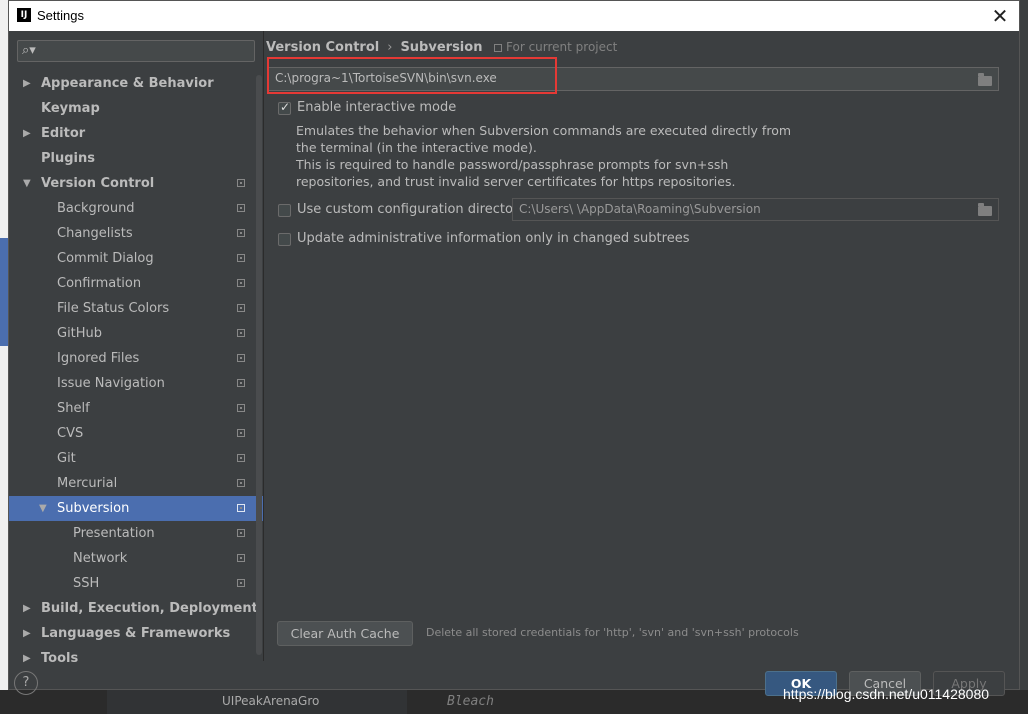 The width and height of the screenshot is (1028, 714). What do you see at coordinates (136, 51) in the screenshot?
I see `search-input: ⌕▾` at bounding box center [136, 51].